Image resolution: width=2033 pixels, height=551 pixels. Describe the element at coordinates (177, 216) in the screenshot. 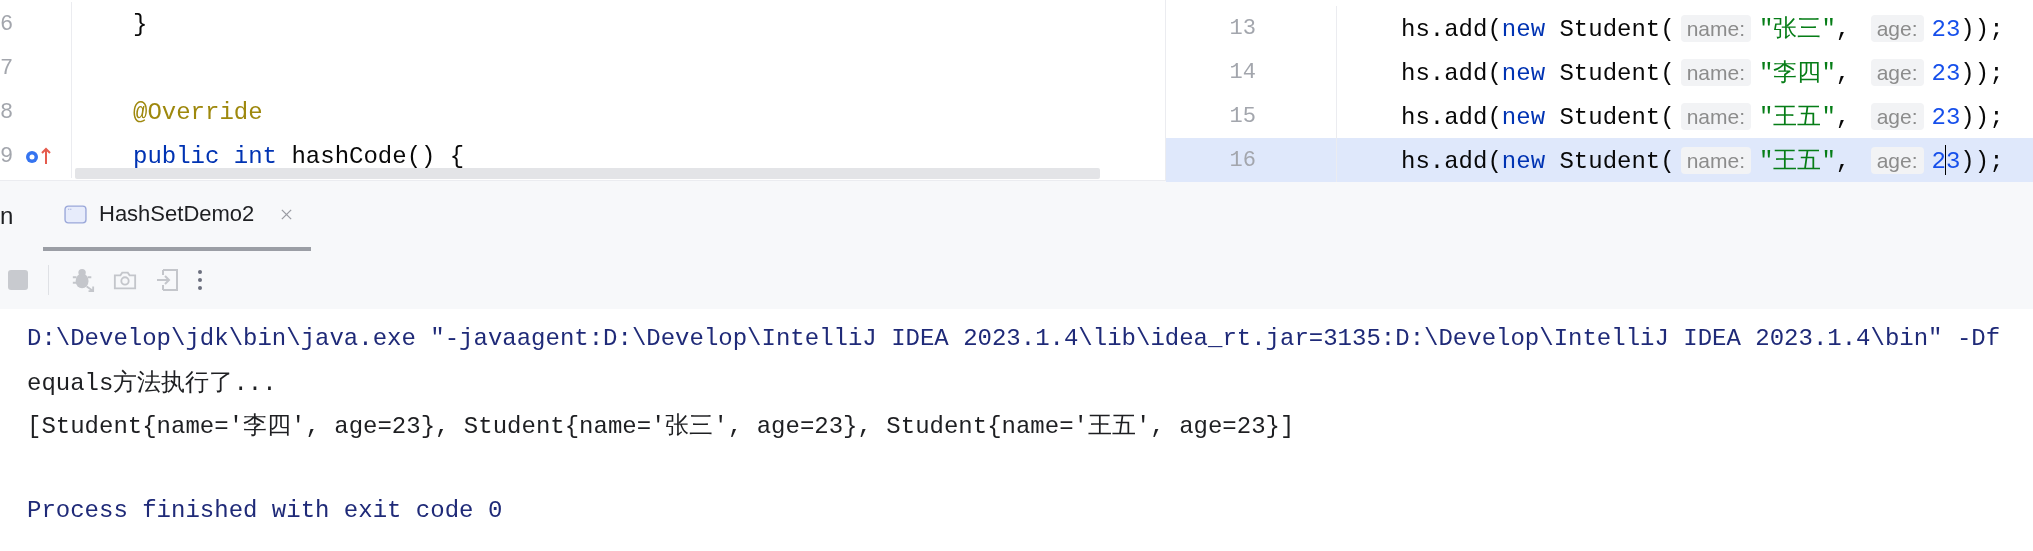

I see `run-tab: HashSetDemo2` at that location.